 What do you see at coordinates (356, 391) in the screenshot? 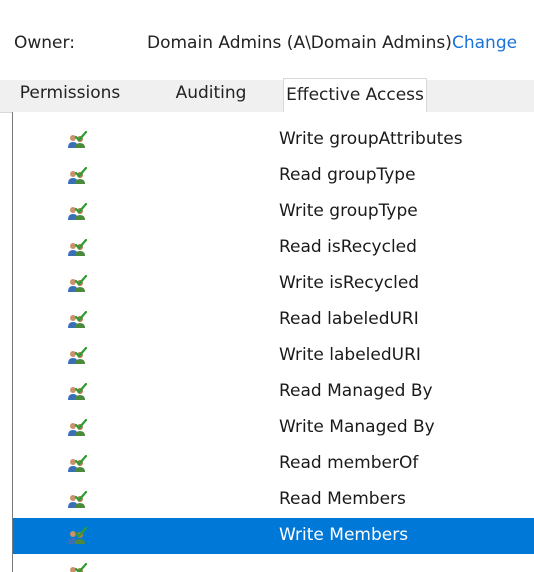
I see `permission-label: Read Managed By` at bounding box center [356, 391].